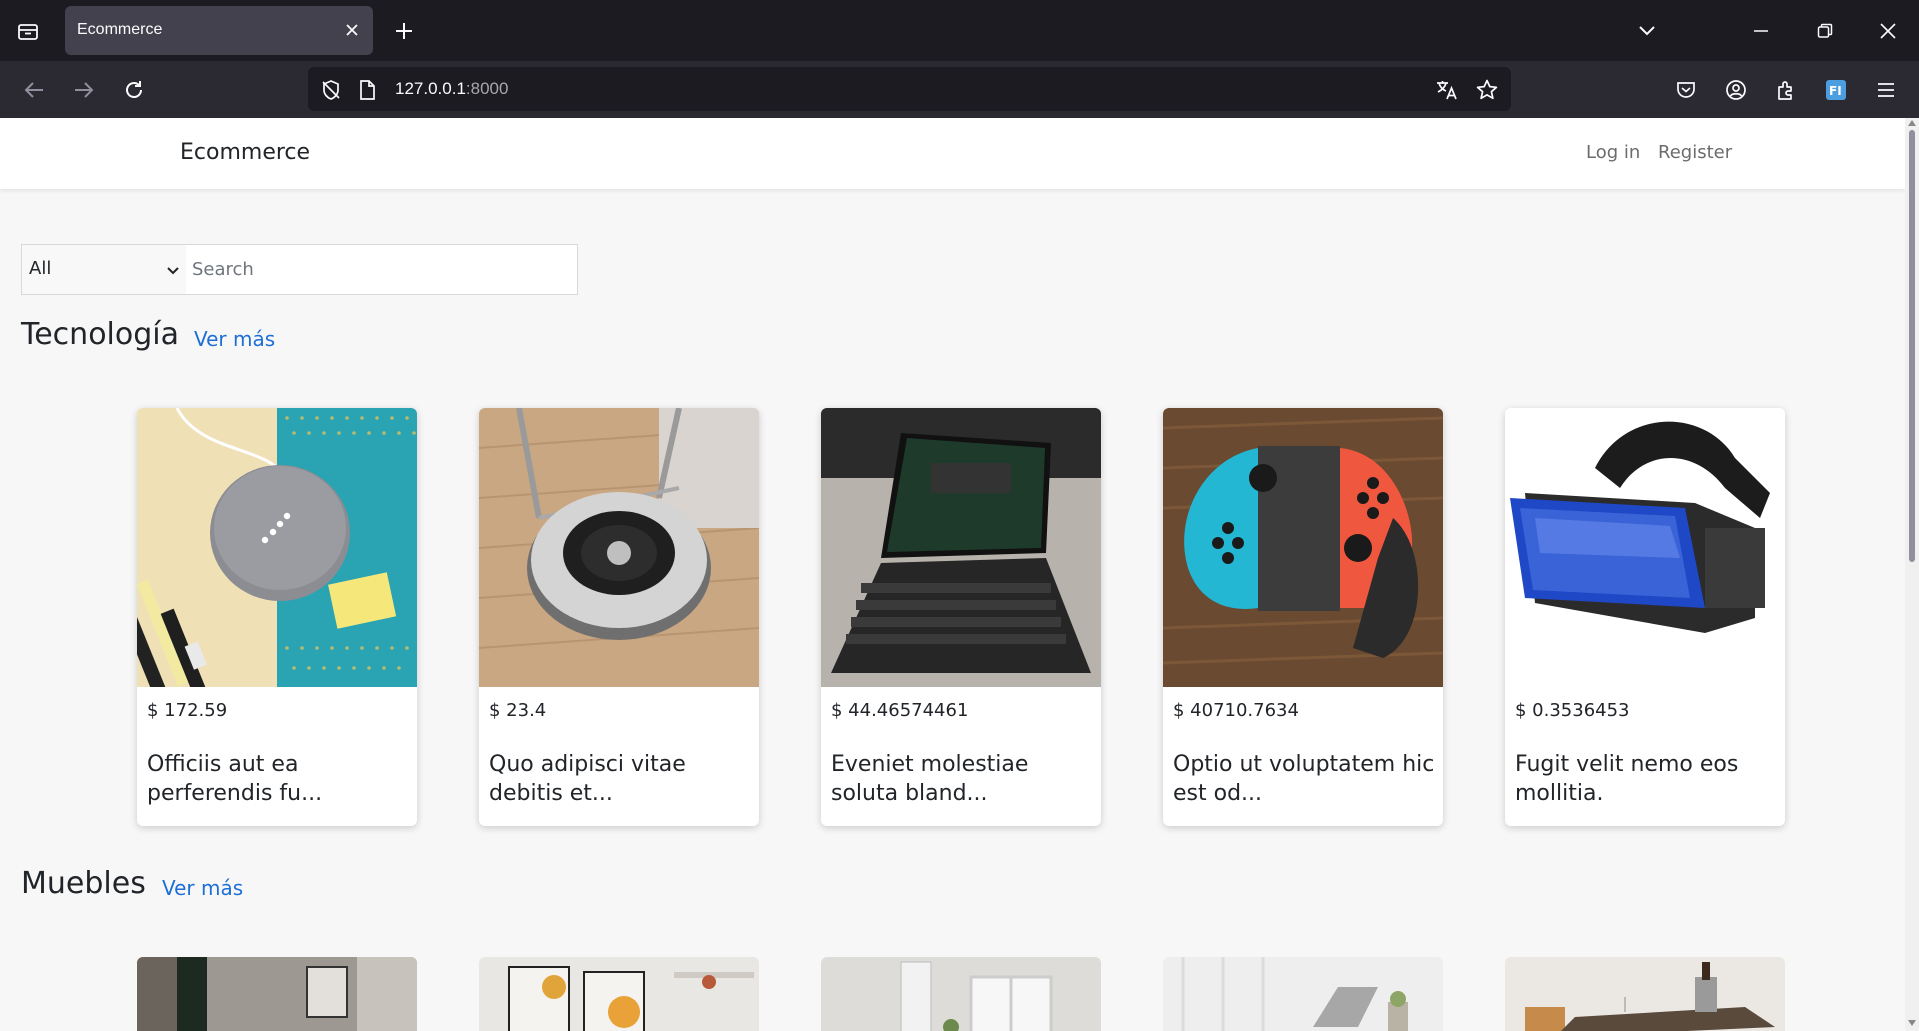 The image size is (1919, 1031). Describe the element at coordinates (1786, 90) in the screenshot. I see `extensions-icon` at that location.